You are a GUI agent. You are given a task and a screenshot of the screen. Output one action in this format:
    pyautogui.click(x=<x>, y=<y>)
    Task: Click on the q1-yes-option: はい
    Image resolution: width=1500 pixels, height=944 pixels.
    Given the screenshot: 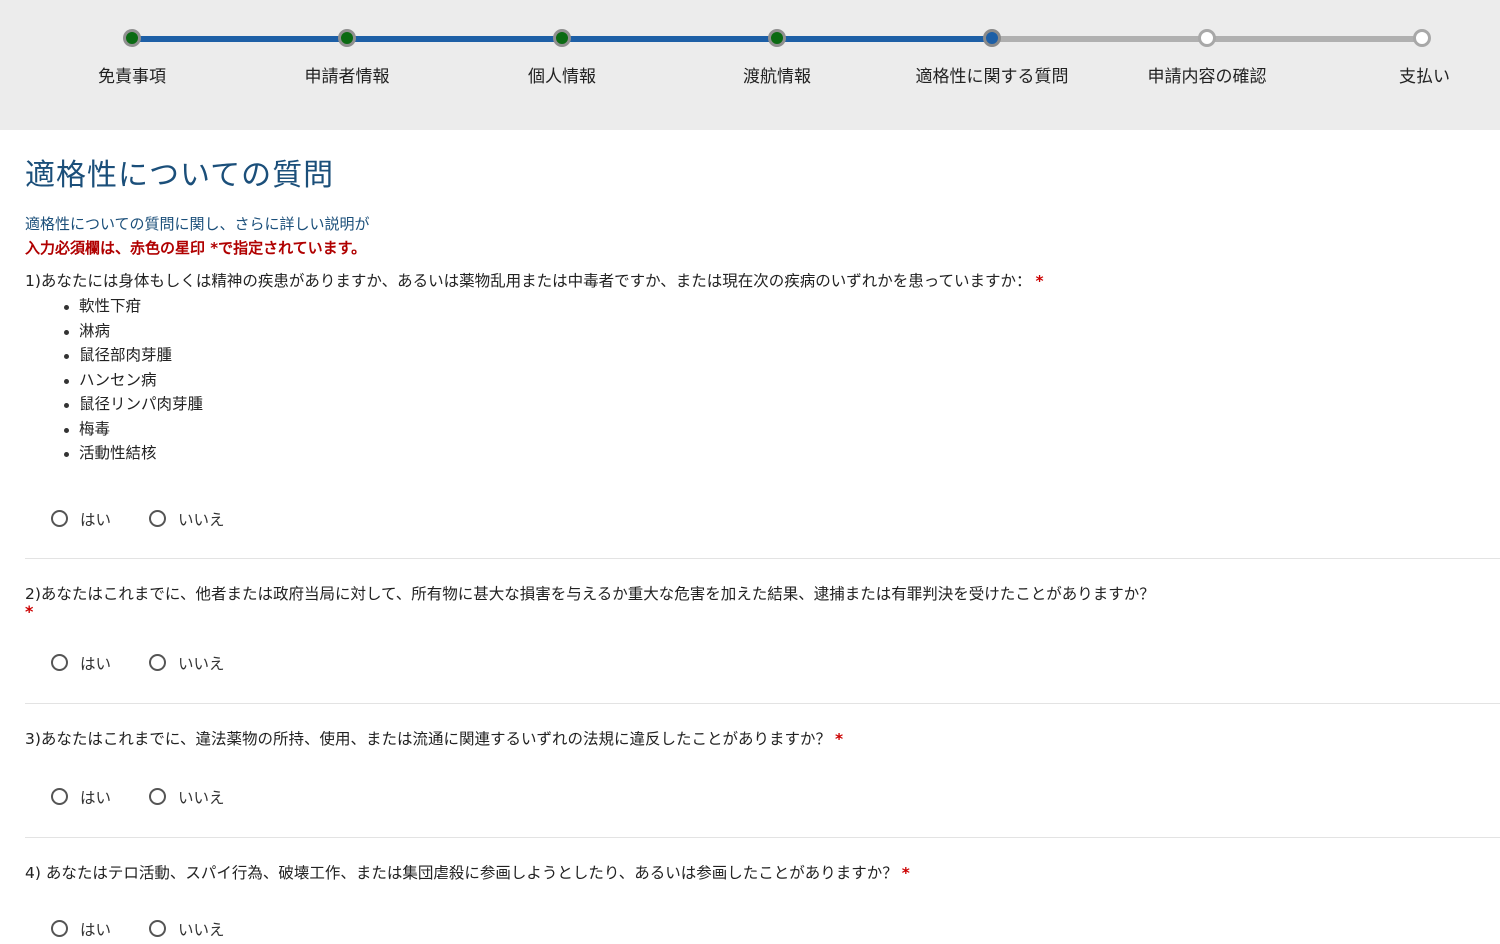 What is the action you would take?
    pyautogui.click(x=81, y=519)
    